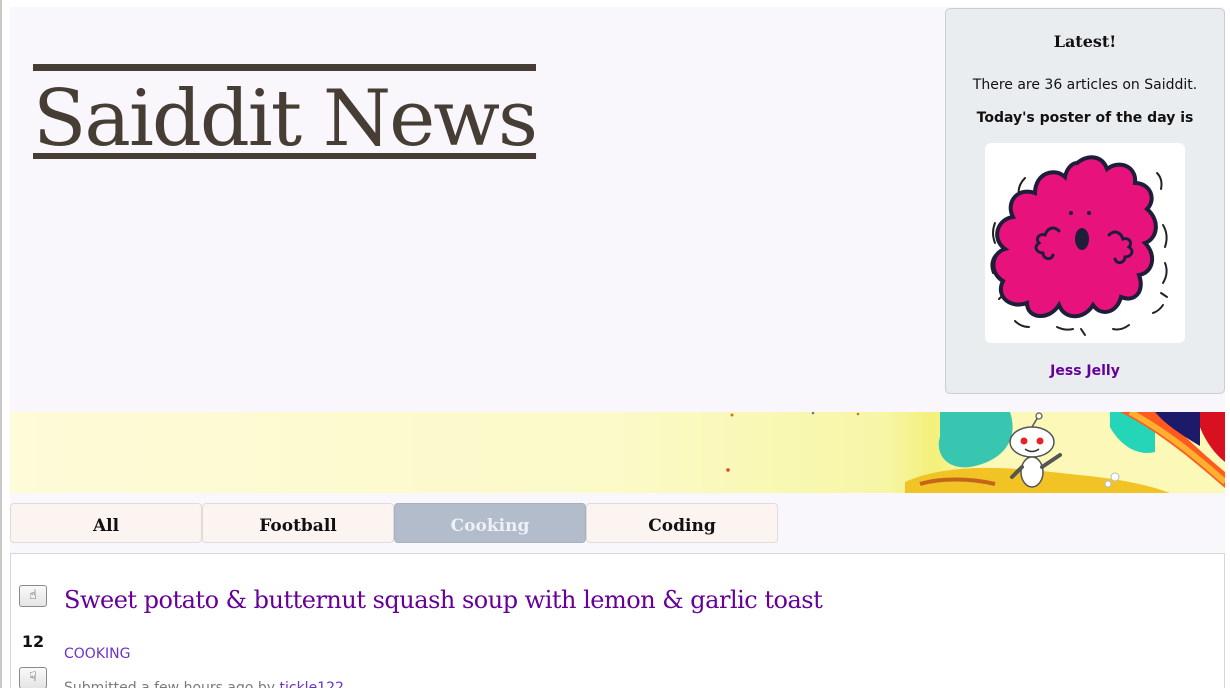  Describe the element at coordinates (1, 344) in the screenshot. I see `window-left-border` at that location.